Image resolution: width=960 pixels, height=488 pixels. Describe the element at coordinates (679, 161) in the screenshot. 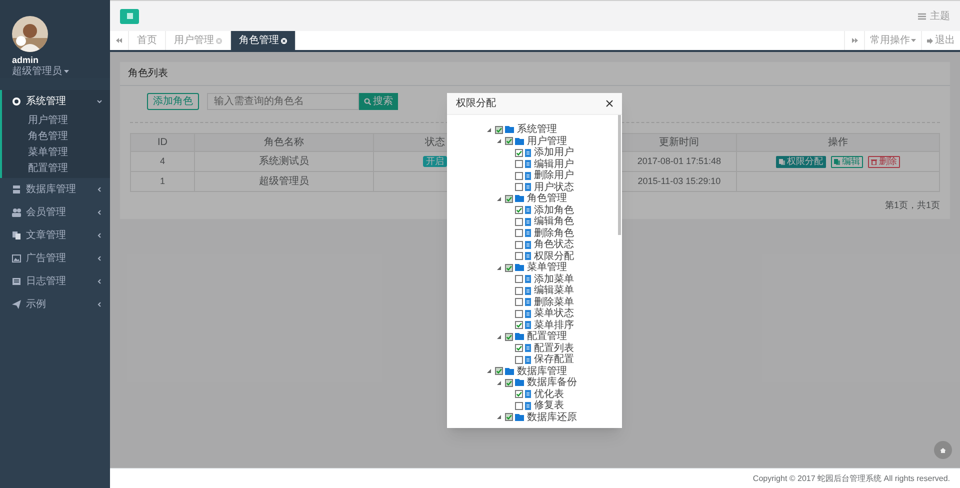

I see `table-cell: 2017-08-01 17:51:48` at that location.